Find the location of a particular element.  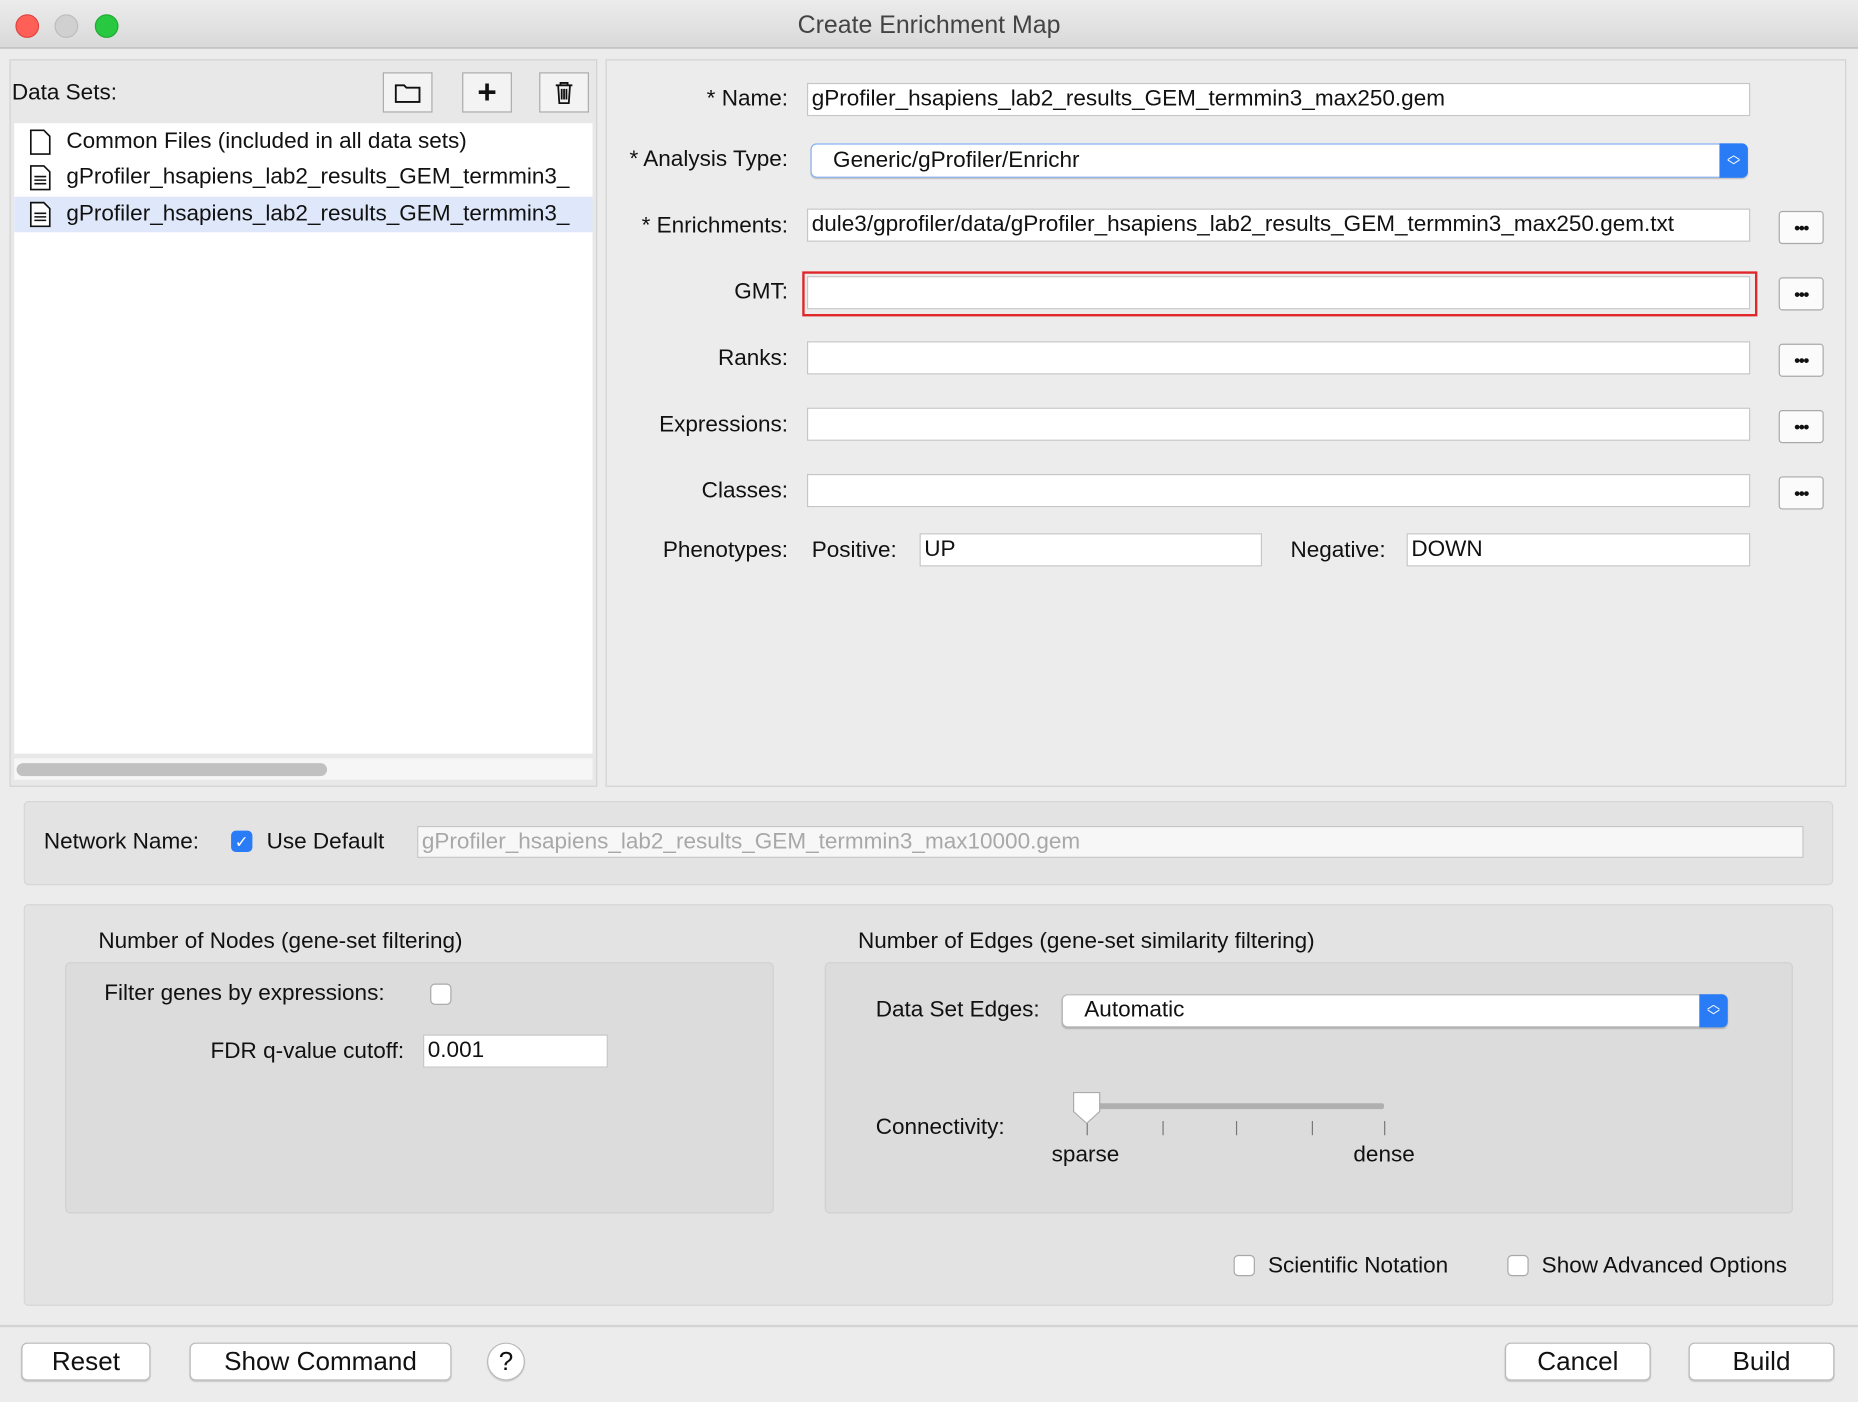

data-set-edges-select: Automatic ︿ ﹀ is located at coordinates (1394, 1011).